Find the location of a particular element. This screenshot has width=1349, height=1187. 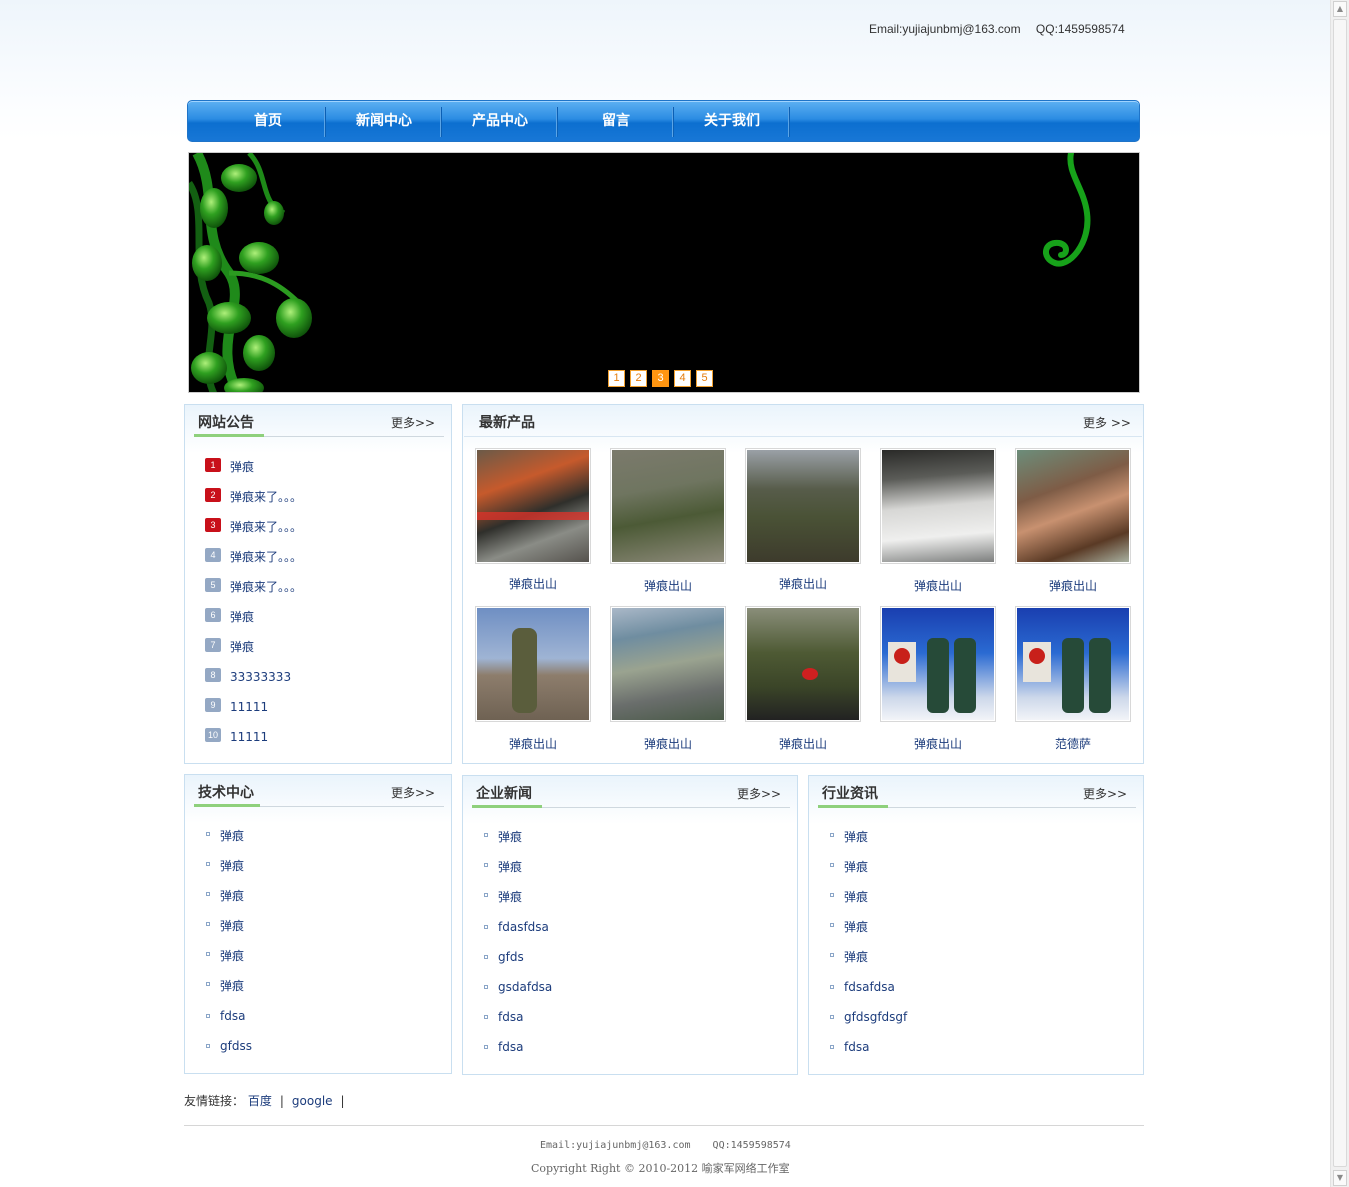

scroll-down-arrow-icon: ▼ is located at coordinates (1340, 1178).